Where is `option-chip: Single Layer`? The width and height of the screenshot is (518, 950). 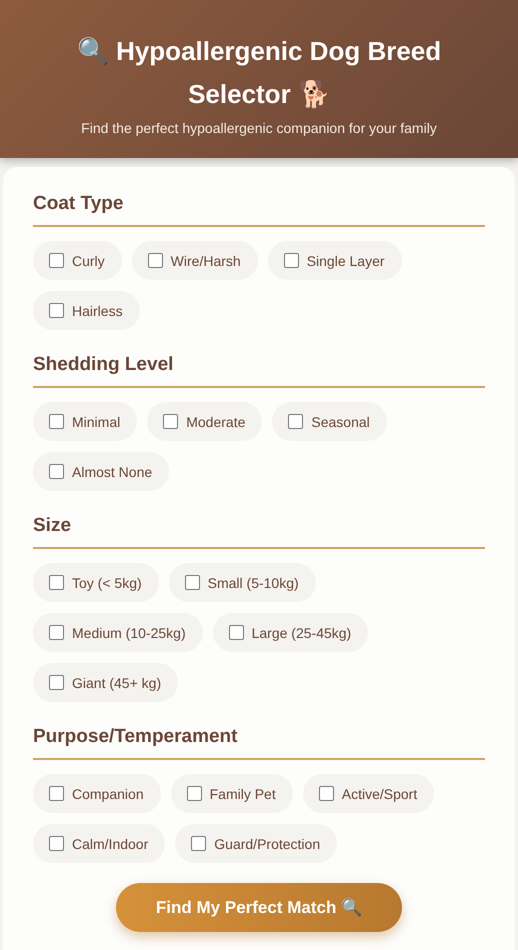
option-chip: Single Layer is located at coordinates (335, 260).